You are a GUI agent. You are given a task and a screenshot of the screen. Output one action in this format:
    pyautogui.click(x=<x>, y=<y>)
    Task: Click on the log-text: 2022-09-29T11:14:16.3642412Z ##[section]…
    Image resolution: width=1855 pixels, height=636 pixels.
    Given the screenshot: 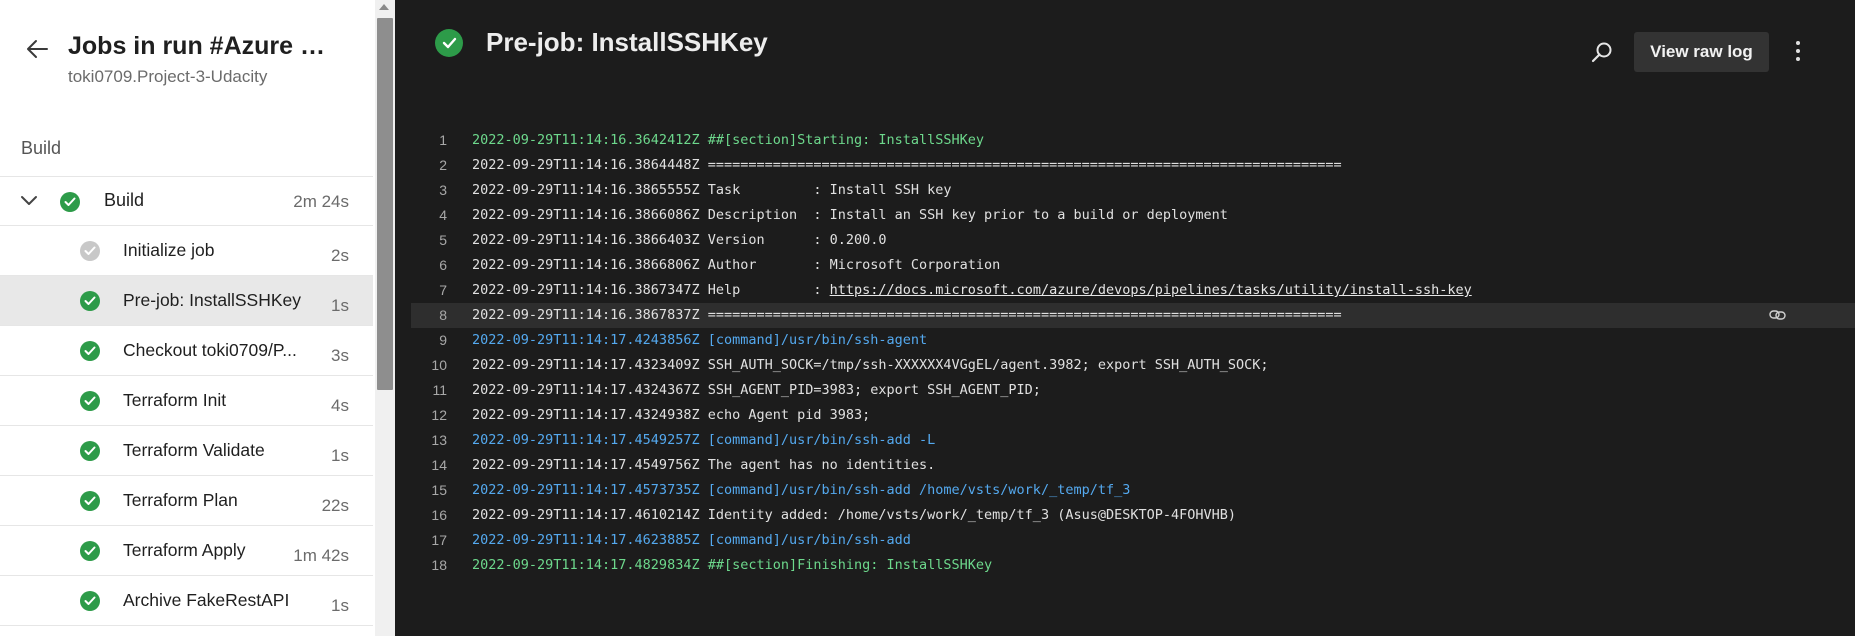 What is the action you would take?
    pyautogui.click(x=728, y=140)
    